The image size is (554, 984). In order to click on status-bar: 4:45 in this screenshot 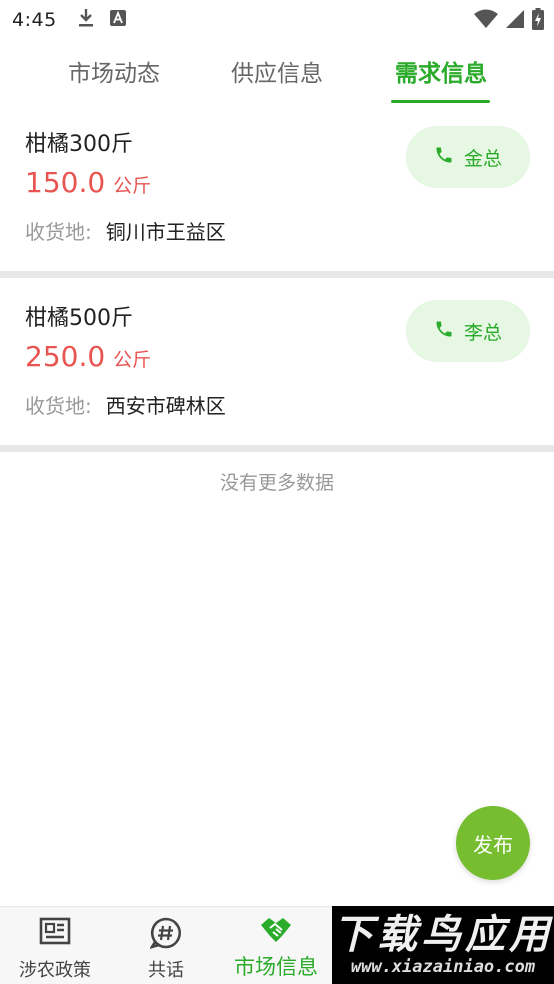, I will do `click(277, 20)`.